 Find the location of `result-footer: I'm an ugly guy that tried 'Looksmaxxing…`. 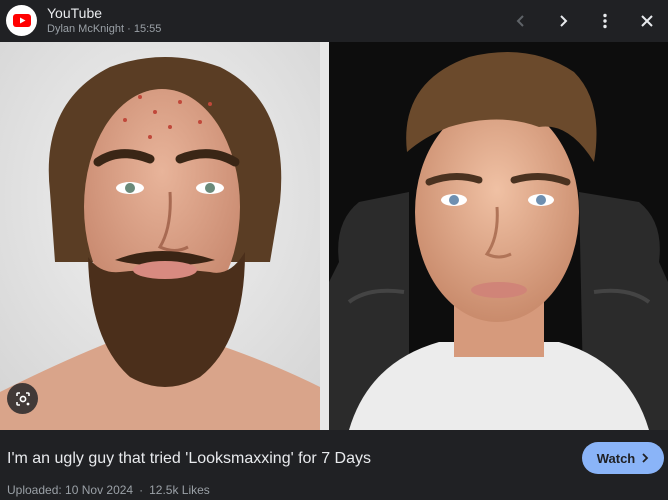

result-footer: I'm an ugly guy that tried 'Looksmaxxing… is located at coordinates (334, 465).